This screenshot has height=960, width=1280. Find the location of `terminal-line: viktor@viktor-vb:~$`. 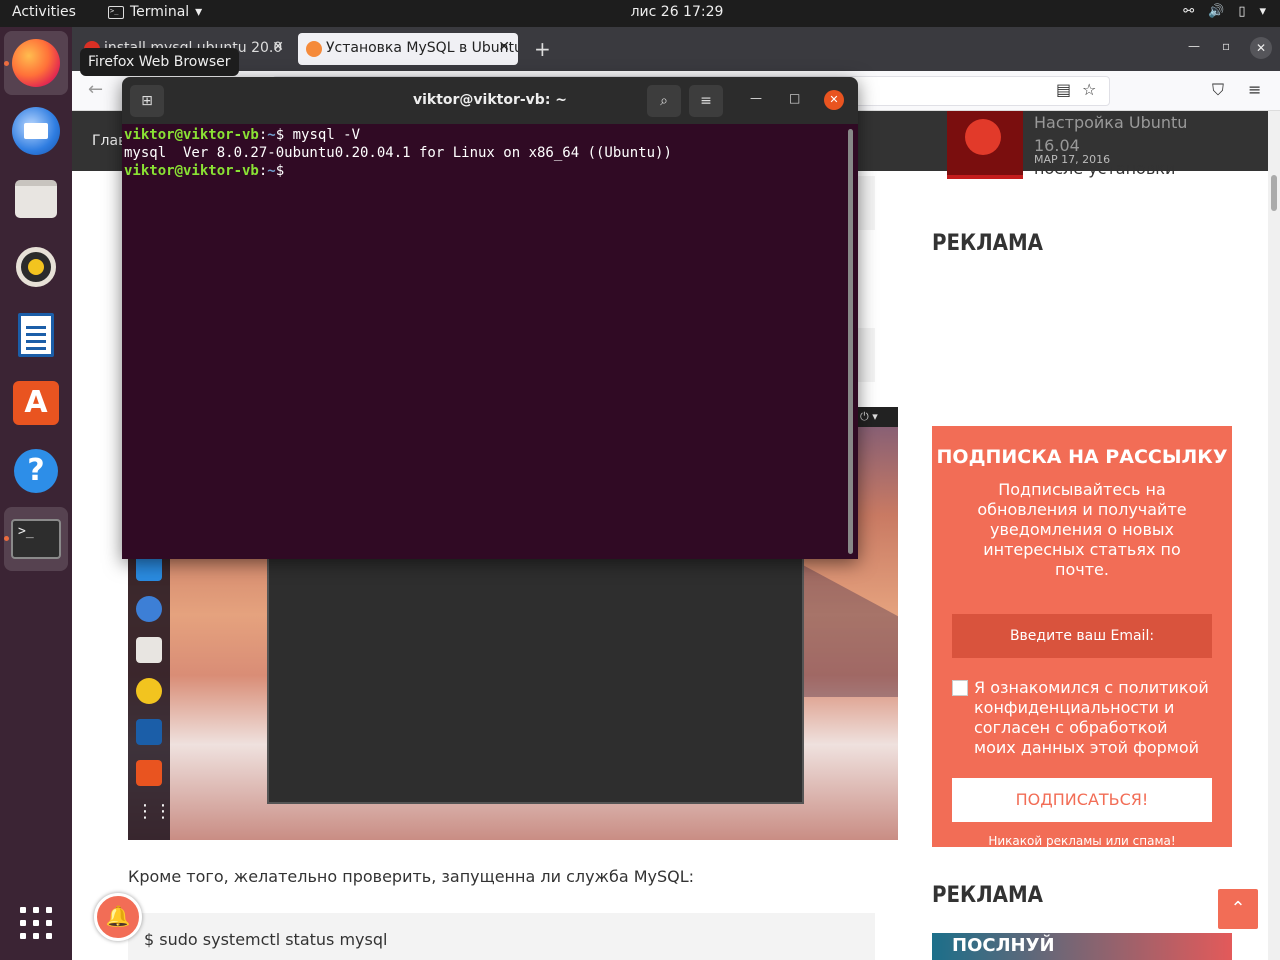

terminal-line: viktor@viktor-vb:~$ is located at coordinates (204, 171).